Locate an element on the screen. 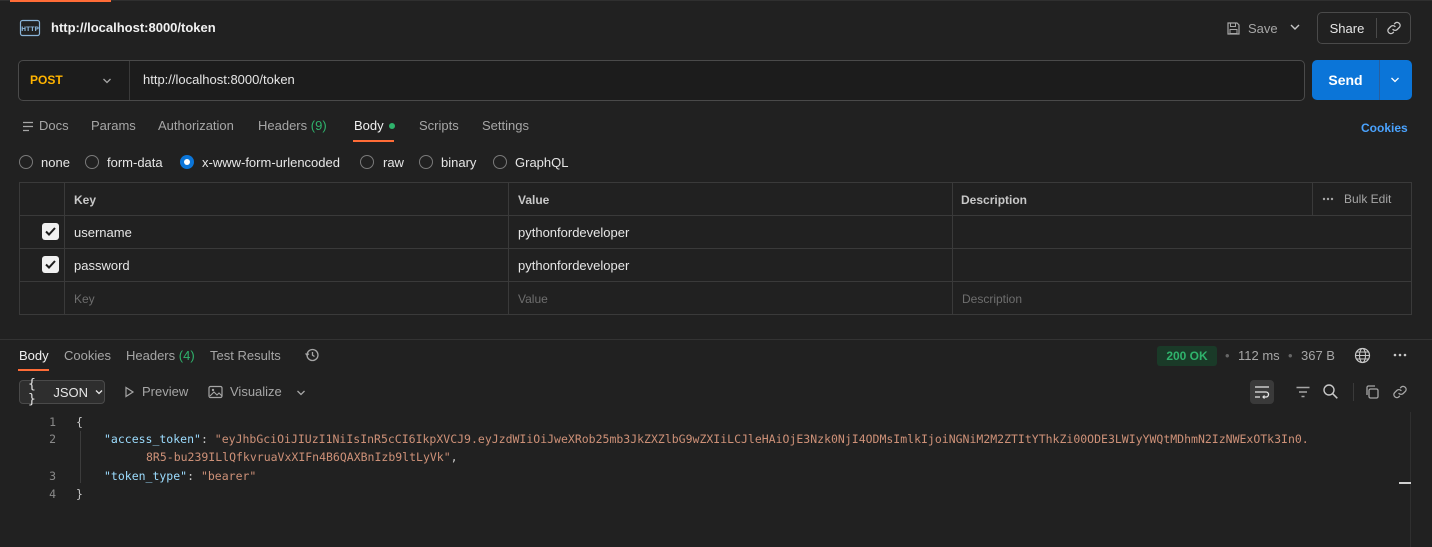 The width and height of the screenshot is (1432, 547). send-options-chevron-icon is located at coordinates (1395, 80).